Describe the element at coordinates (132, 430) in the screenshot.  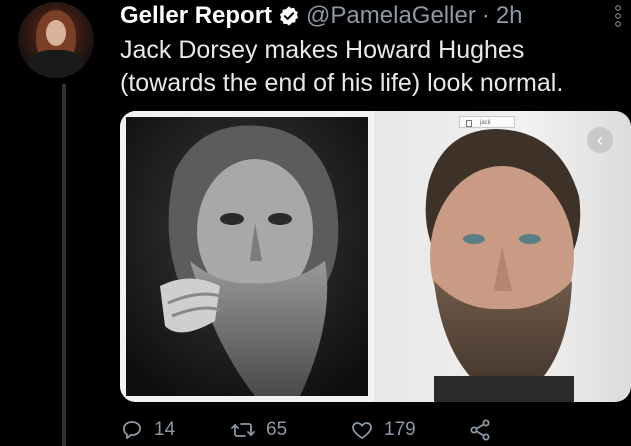
I see `reply-icon` at that location.